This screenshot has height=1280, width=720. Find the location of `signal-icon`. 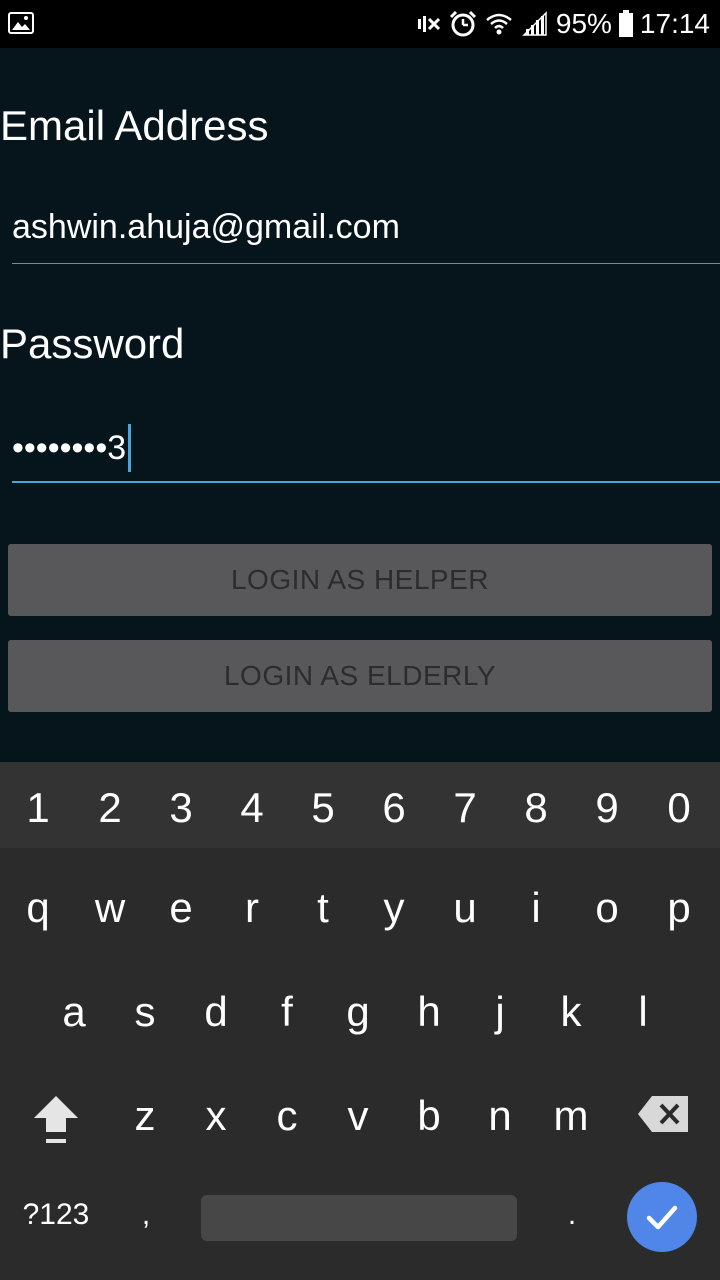

signal-icon is located at coordinates (534, 23).